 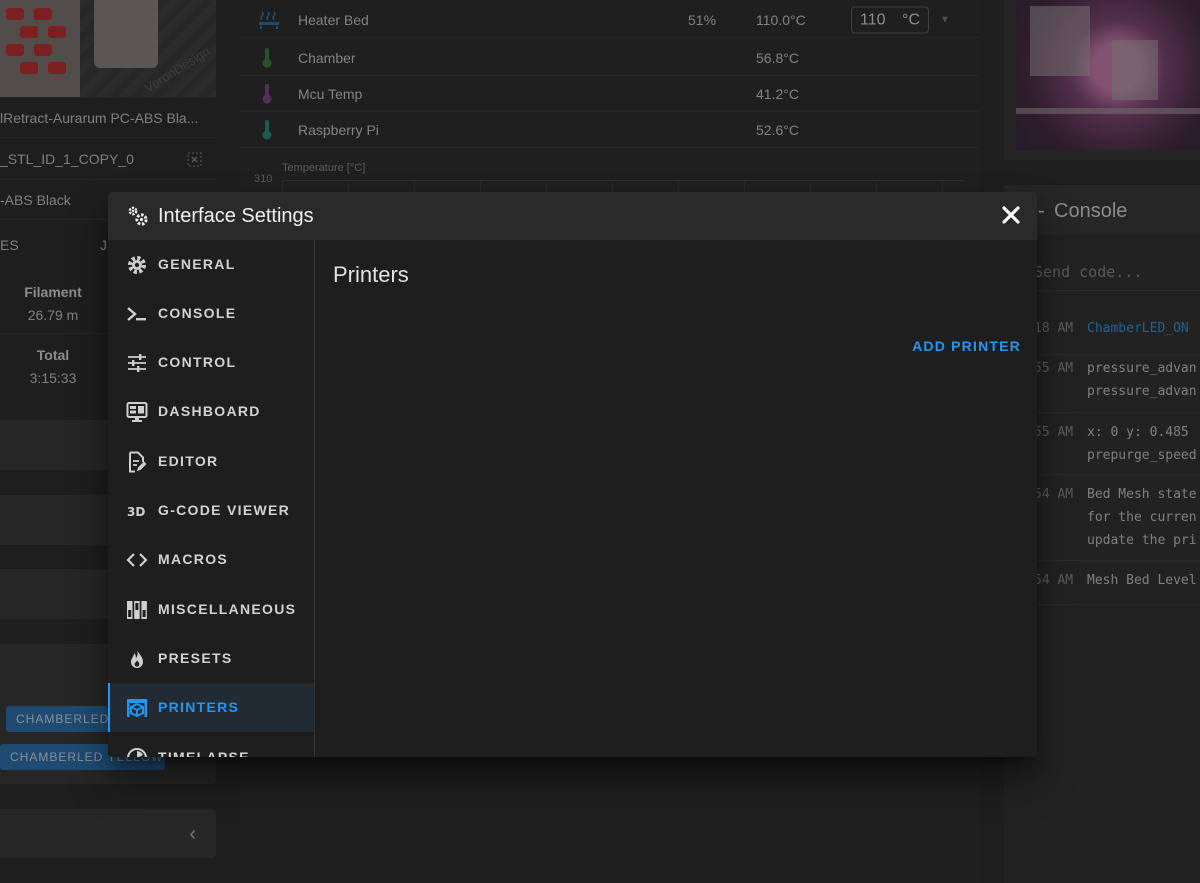 What do you see at coordinates (224, 510) in the screenshot?
I see `nav-label: G-CODE VIEWER` at bounding box center [224, 510].